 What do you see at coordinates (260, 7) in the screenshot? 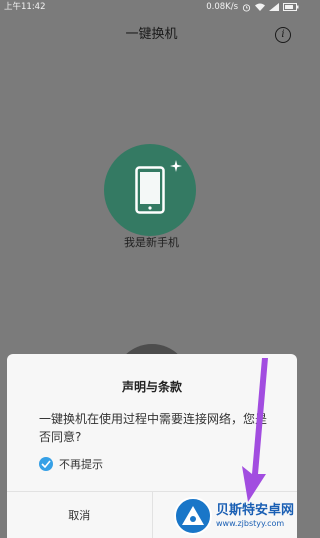
I see `wifi-icon` at bounding box center [260, 7].